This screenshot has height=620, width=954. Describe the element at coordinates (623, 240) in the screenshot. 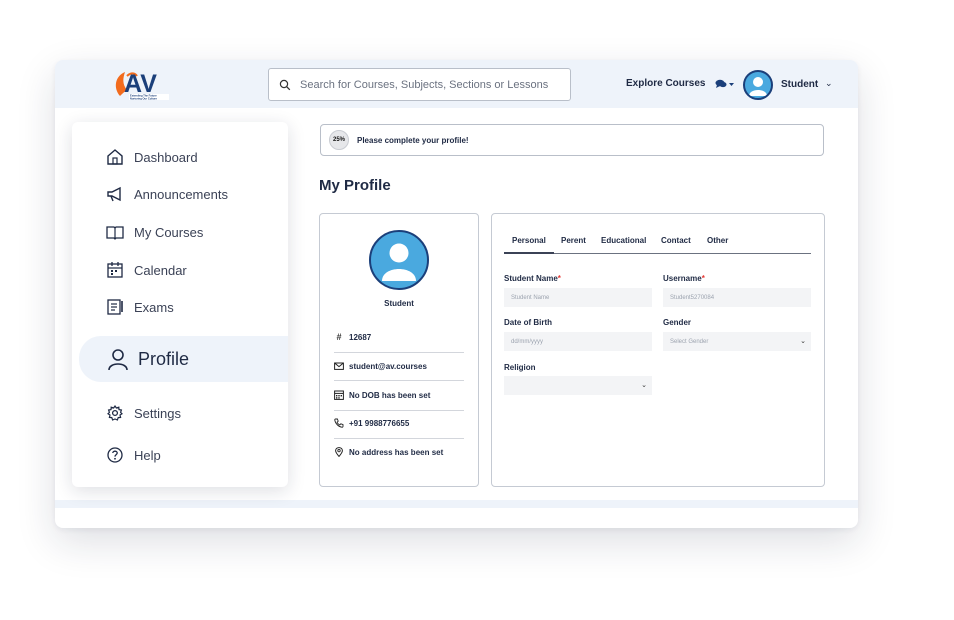

I see `tab-educational: Educational` at that location.